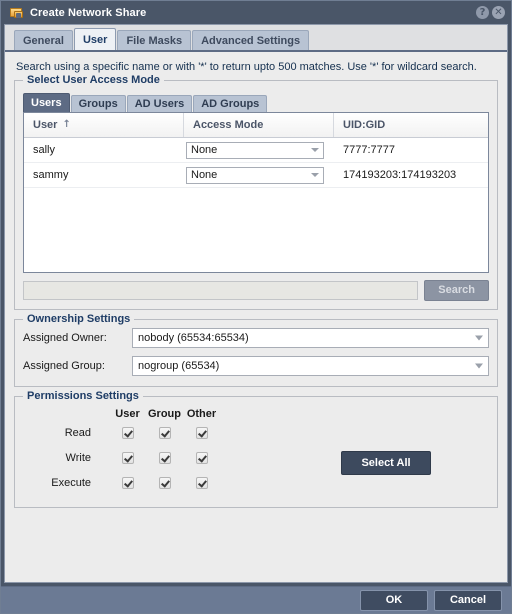 Image resolution: width=512 pixels, height=614 pixels. Describe the element at coordinates (394, 600) in the screenshot. I see `ok-button: OK` at that location.